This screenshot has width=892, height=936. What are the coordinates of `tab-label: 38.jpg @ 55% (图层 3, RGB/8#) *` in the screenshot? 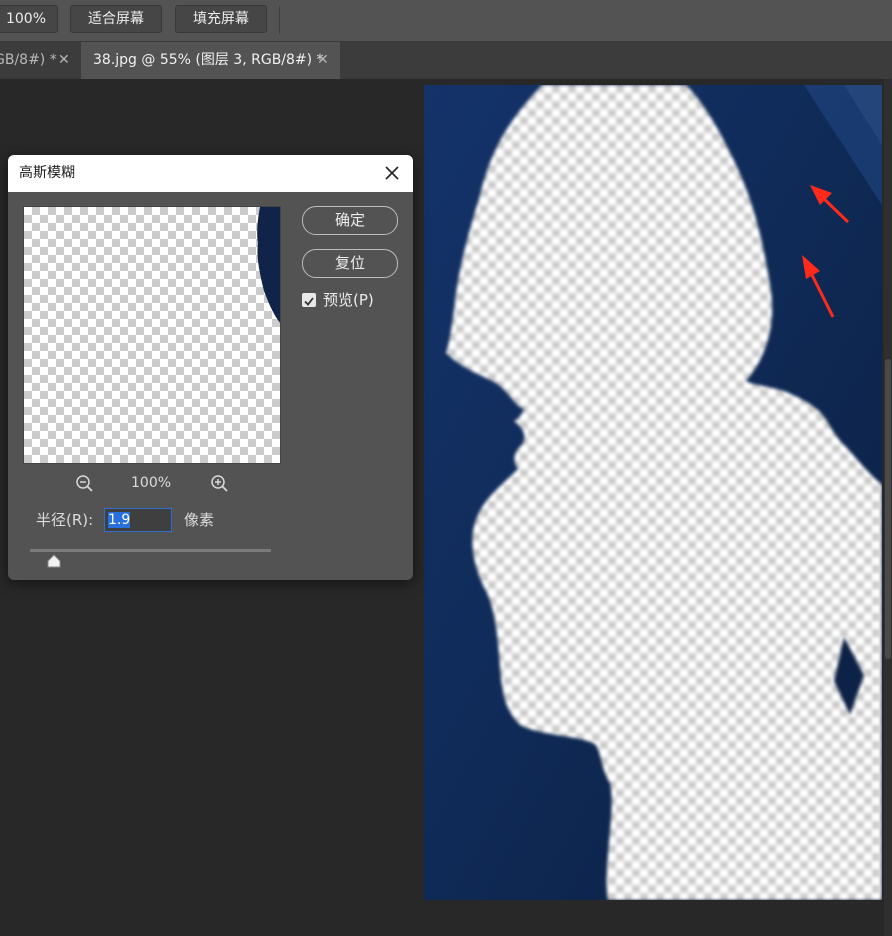 It's located at (208, 60).